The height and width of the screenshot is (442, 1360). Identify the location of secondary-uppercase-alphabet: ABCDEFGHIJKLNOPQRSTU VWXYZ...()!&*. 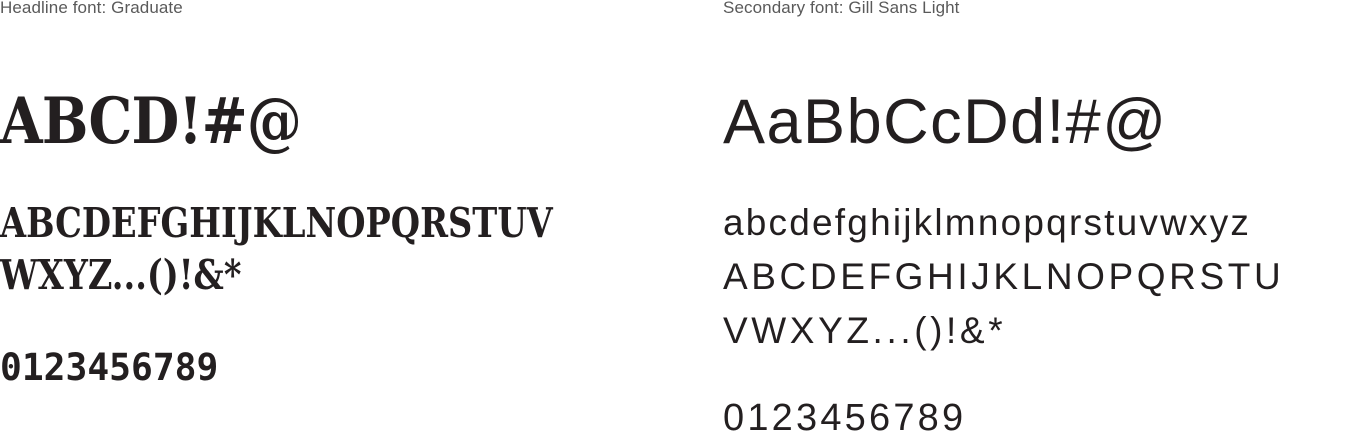
(1003, 304).